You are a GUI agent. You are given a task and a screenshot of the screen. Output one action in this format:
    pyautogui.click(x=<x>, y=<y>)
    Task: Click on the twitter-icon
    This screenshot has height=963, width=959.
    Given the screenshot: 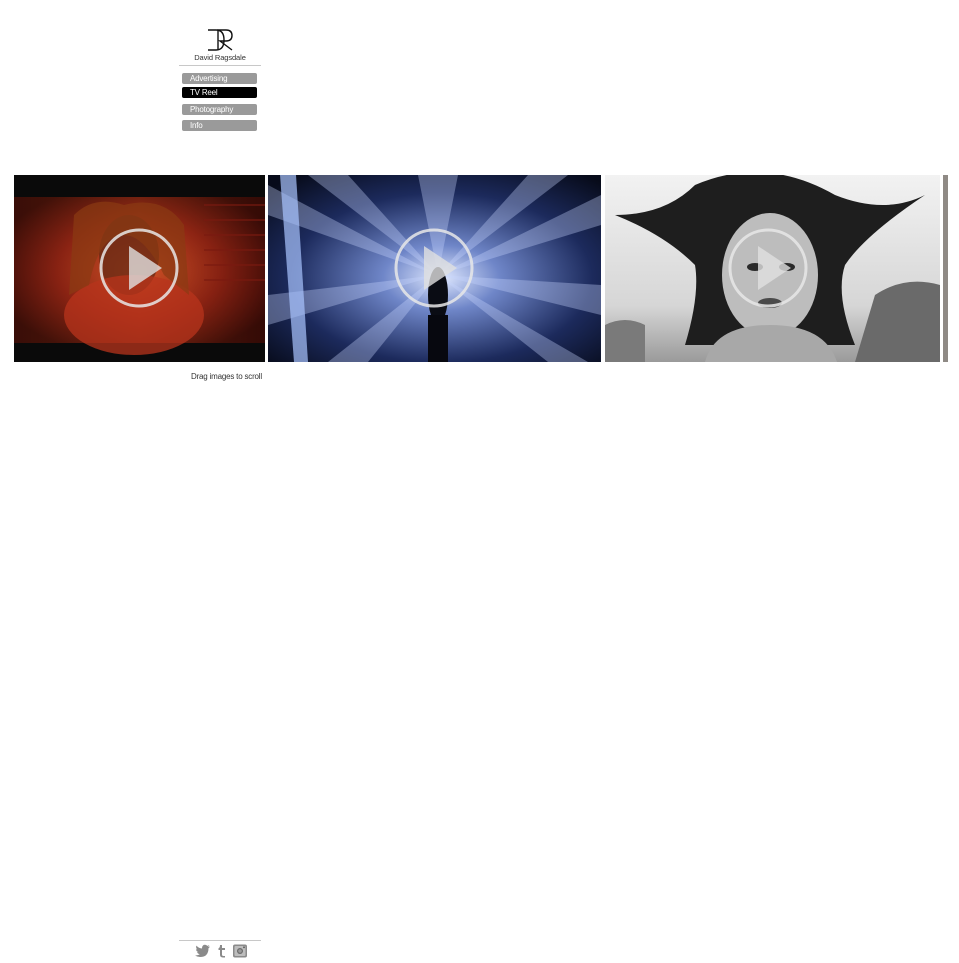 What is the action you would take?
    pyautogui.click(x=203, y=951)
    